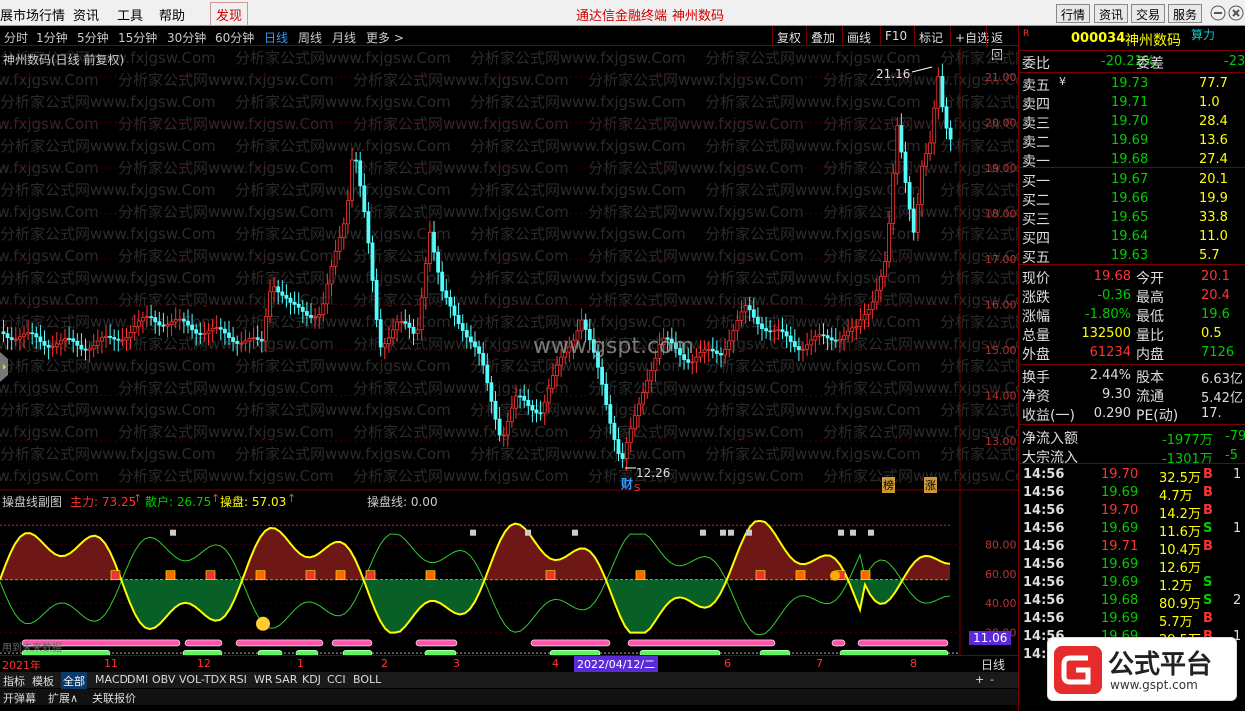 Image resolution: width=1245 pixels, height=711 pixels. I want to click on tab-obv: OBV, so click(163, 679).